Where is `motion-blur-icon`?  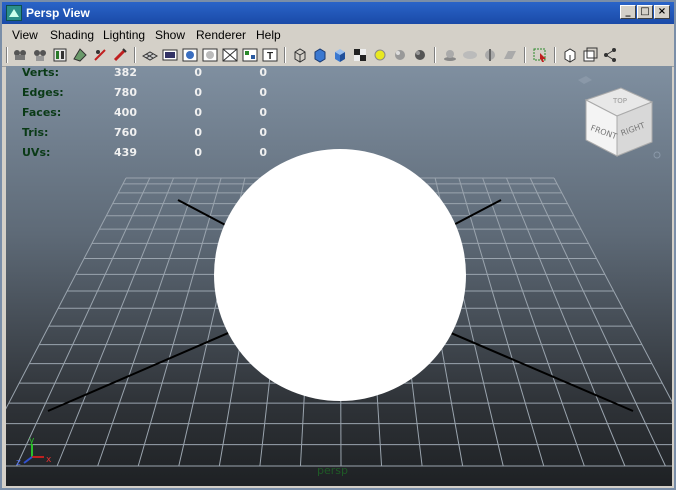
motion-blur-icon is located at coordinates (470, 55).